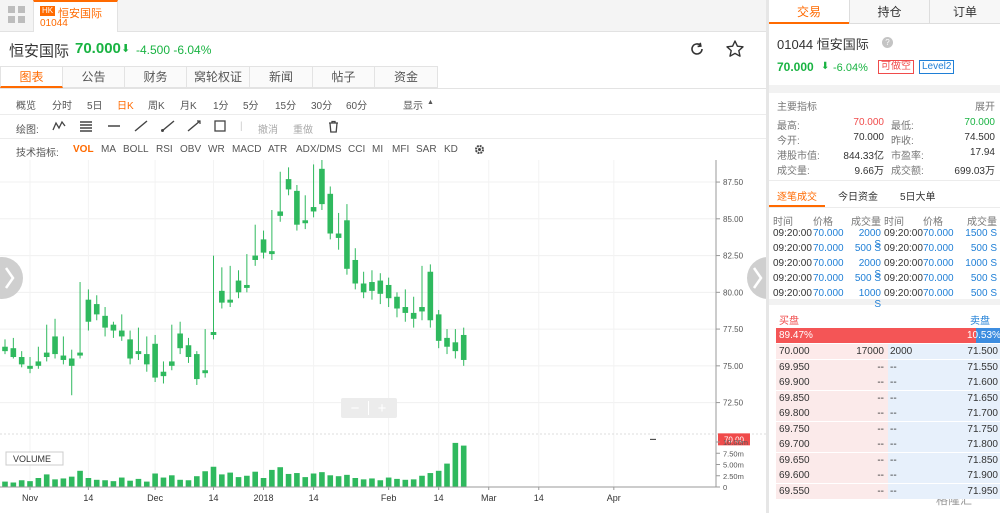  What do you see at coordinates (383, 88) in the screenshot?
I see `divider` at bounding box center [383, 88].